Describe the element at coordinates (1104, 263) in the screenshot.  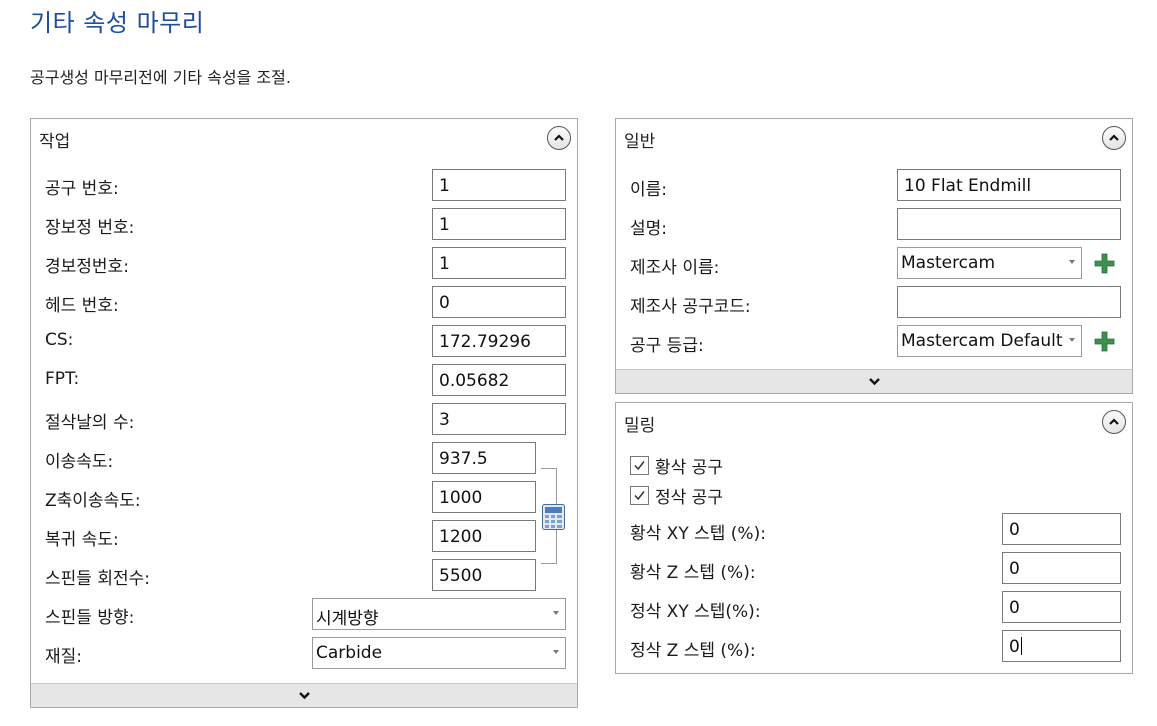
I see `add-manufacturer-plus-icon` at that location.